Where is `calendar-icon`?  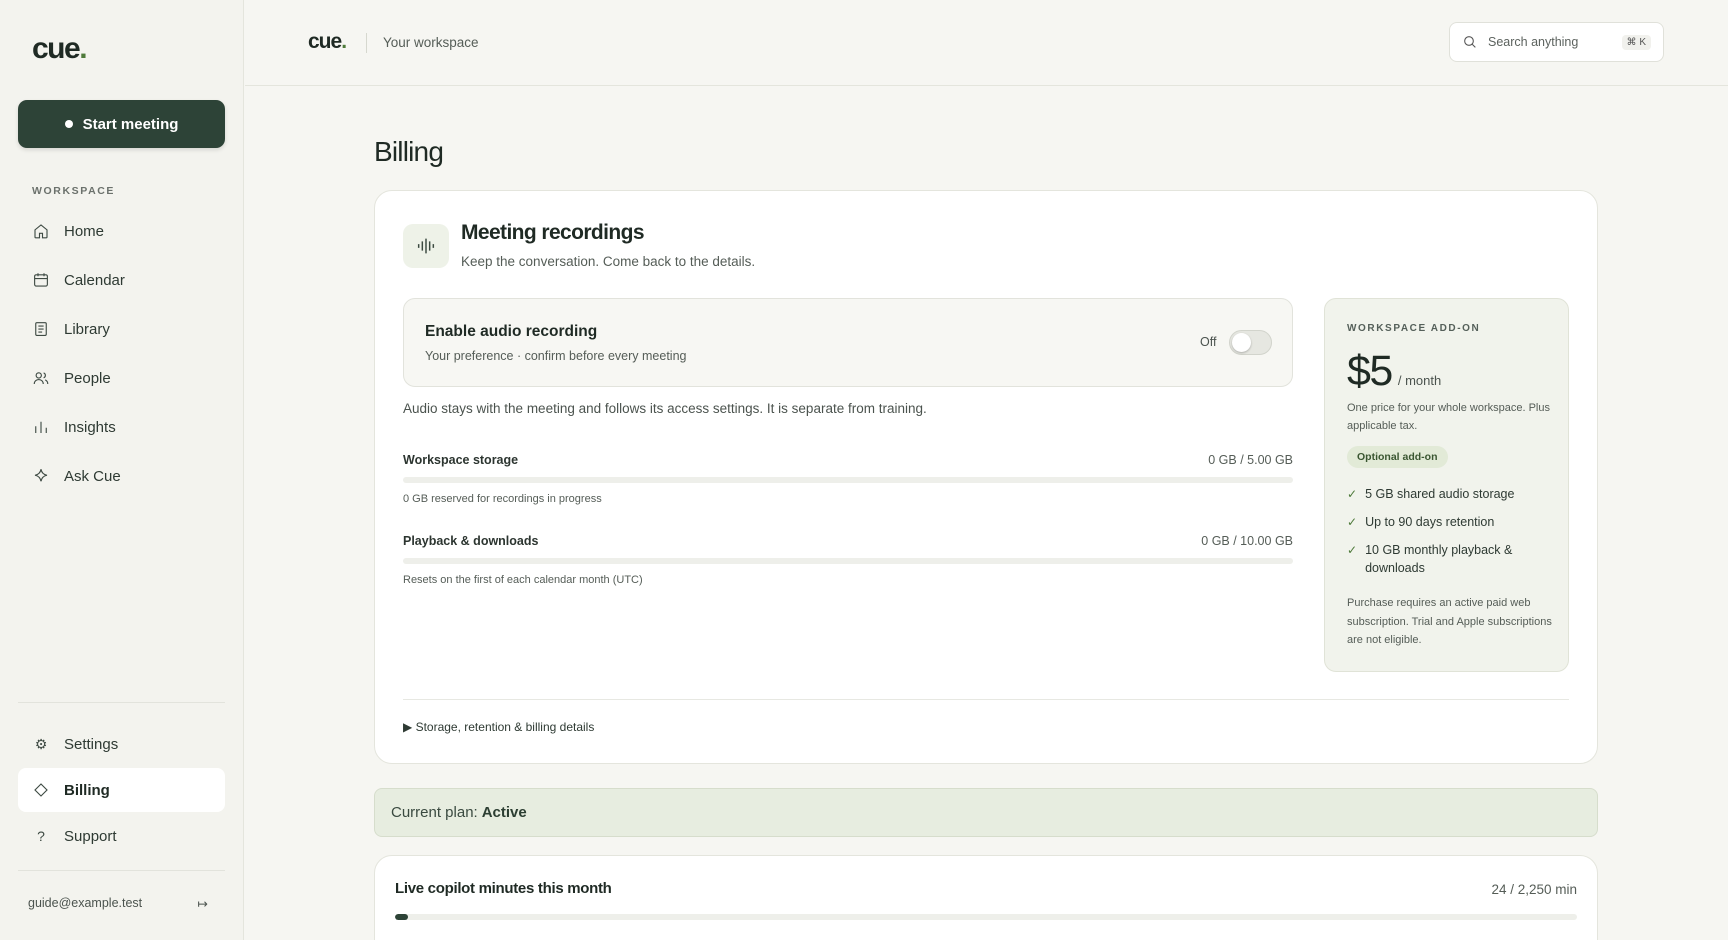
calendar-icon is located at coordinates (41, 280).